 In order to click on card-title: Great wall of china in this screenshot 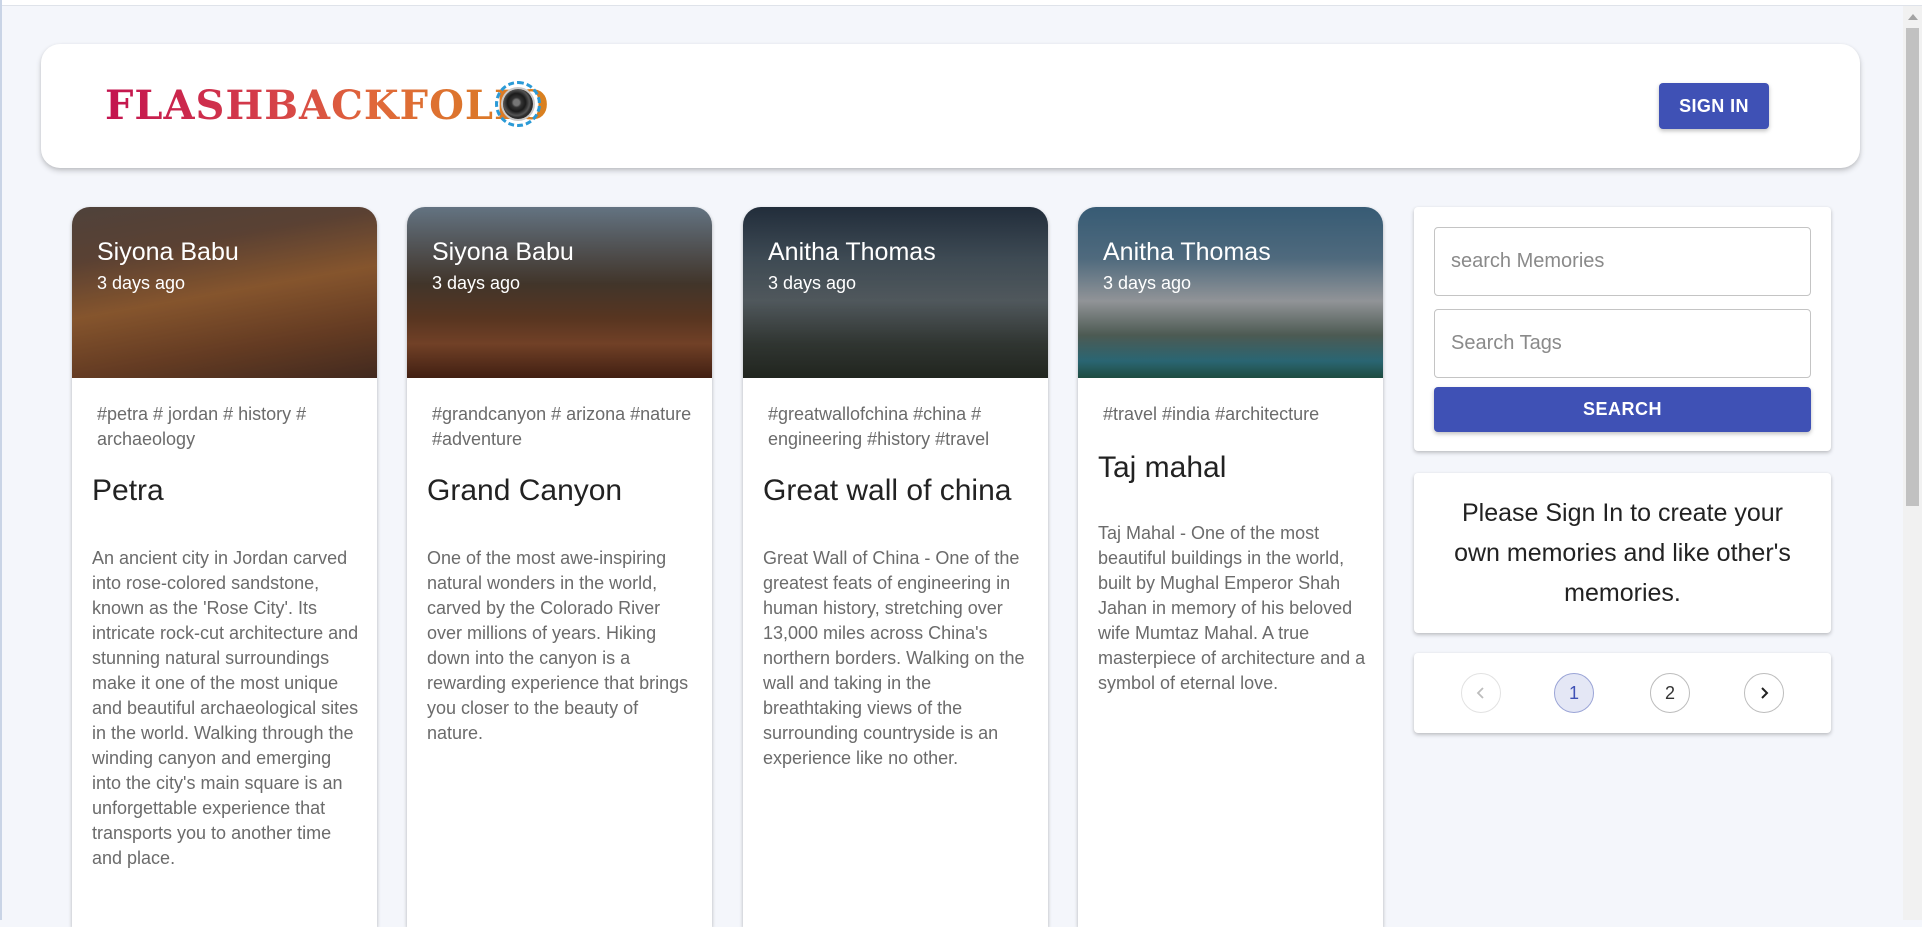, I will do `click(887, 490)`.